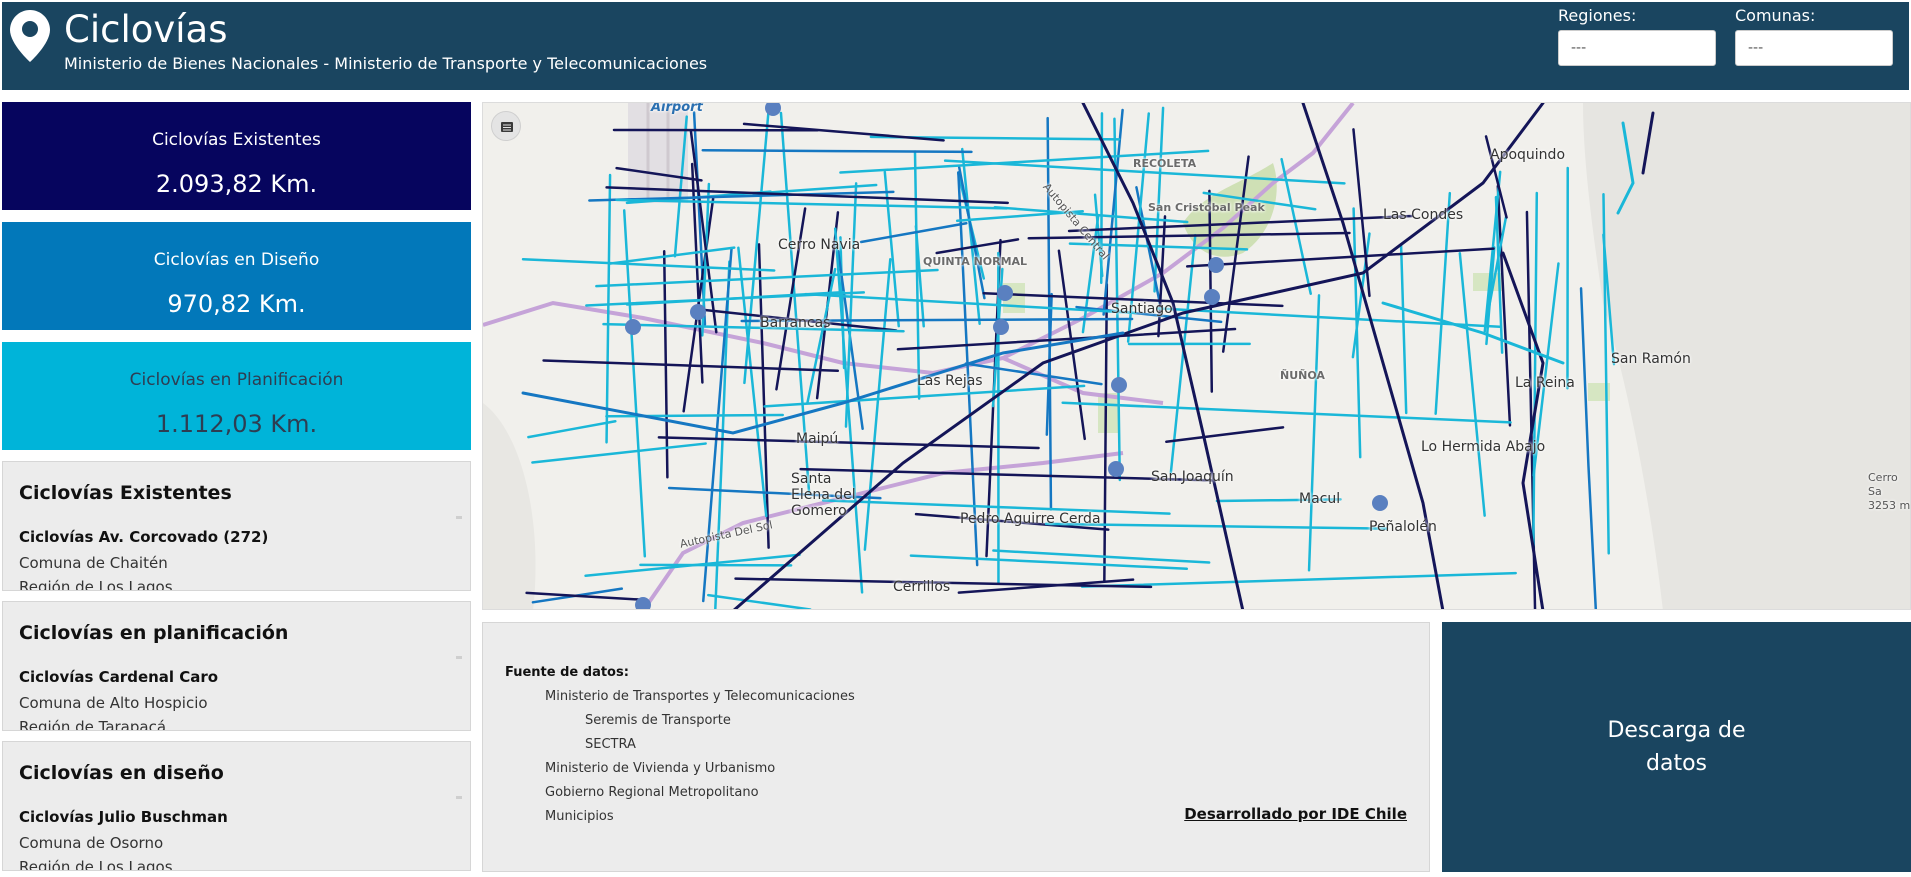 The image size is (1911, 877). Describe the element at coordinates (660, 768) in the screenshot. I see `source-item: Ministerio de Vivienda y Urbanismo` at that location.